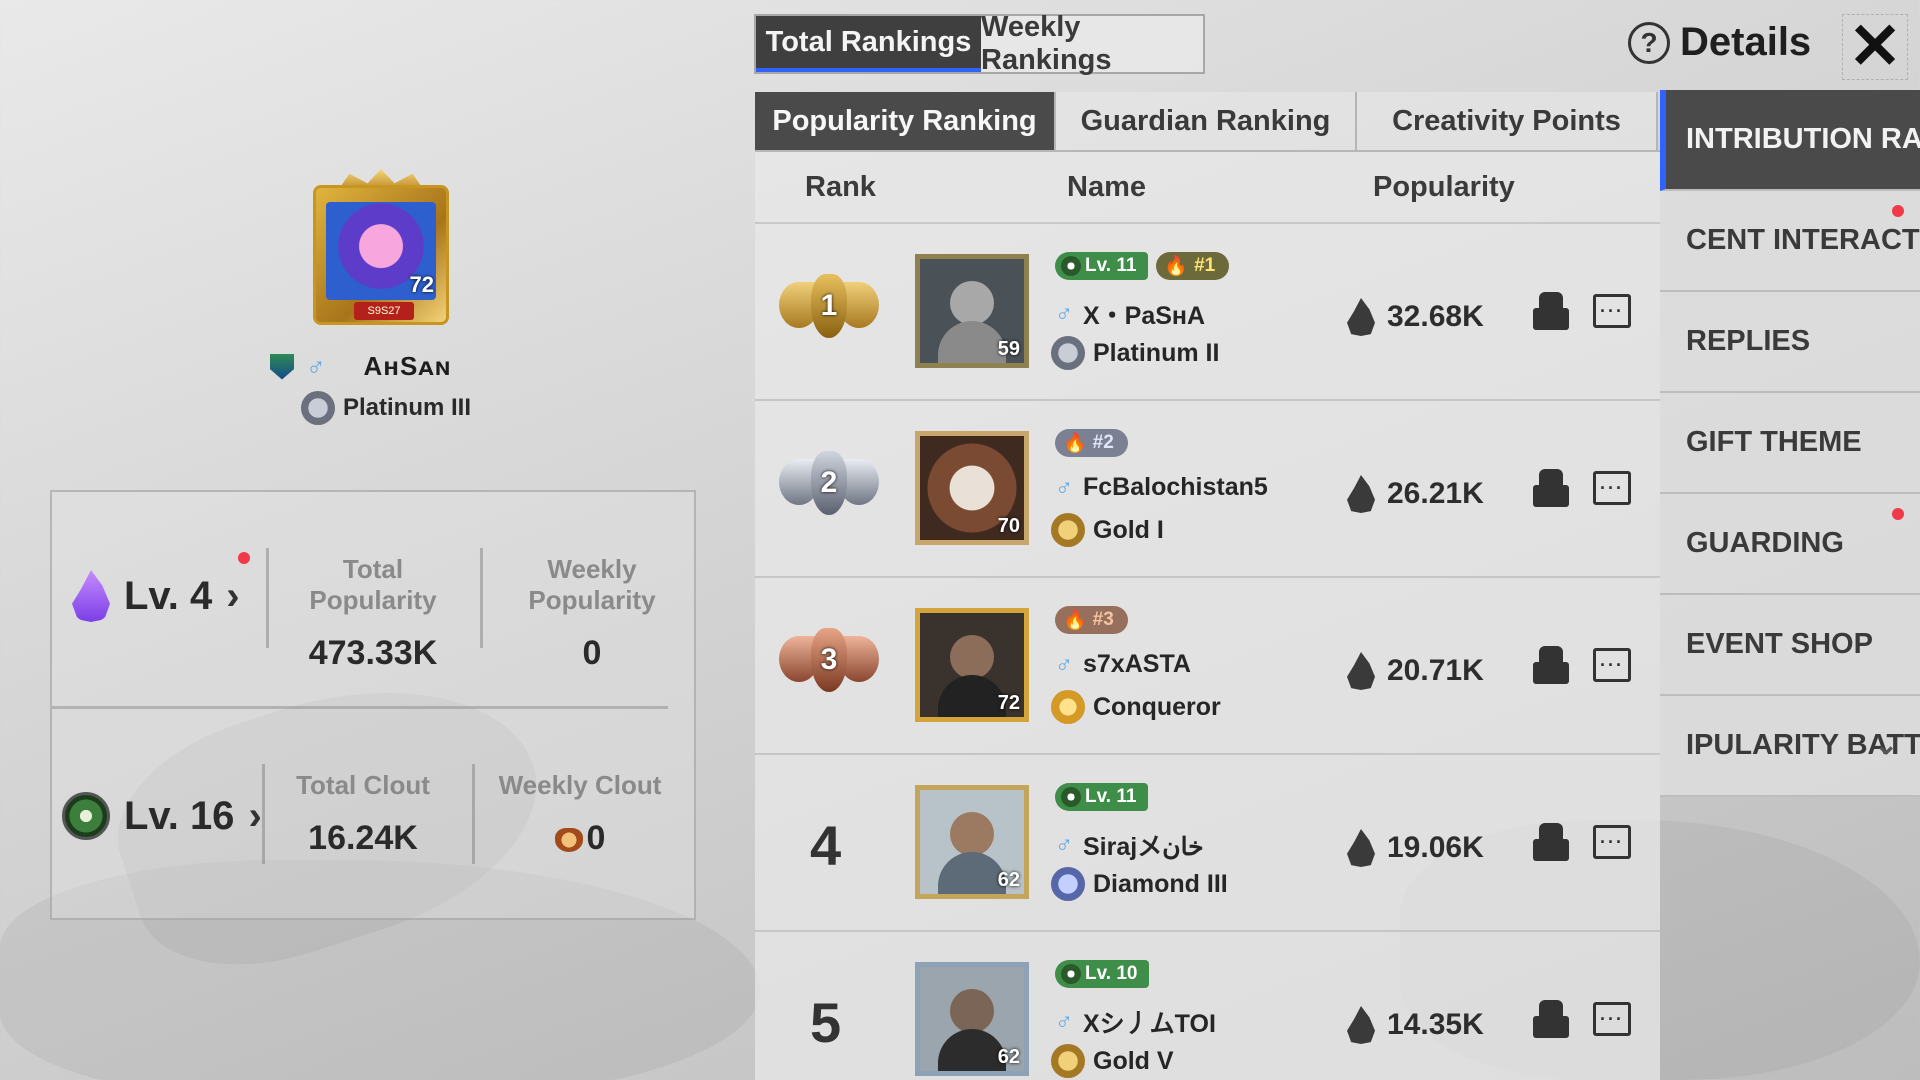 Image resolution: width=1920 pixels, height=1080 pixels. I want to click on popularity-flame-icon, so click(91, 596).